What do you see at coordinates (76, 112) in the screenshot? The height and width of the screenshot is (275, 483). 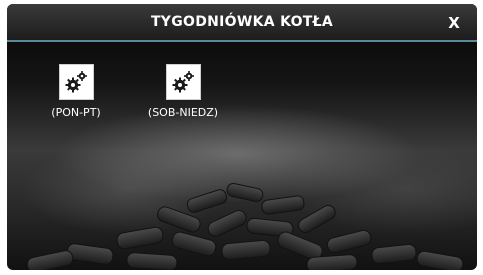 I see `weekdays-label: (PON-PT)` at bounding box center [76, 112].